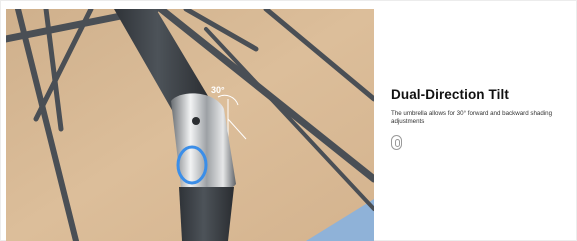 This screenshot has width=577, height=241. What do you see at coordinates (218, 90) in the screenshot?
I see `angle-label: 30°` at bounding box center [218, 90].